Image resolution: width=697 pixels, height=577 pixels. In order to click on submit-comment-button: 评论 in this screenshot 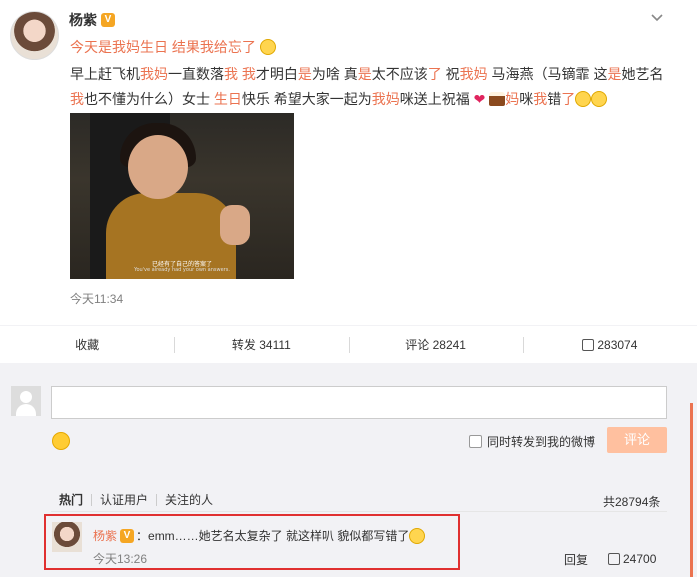, I will do `click(637, 440)`.